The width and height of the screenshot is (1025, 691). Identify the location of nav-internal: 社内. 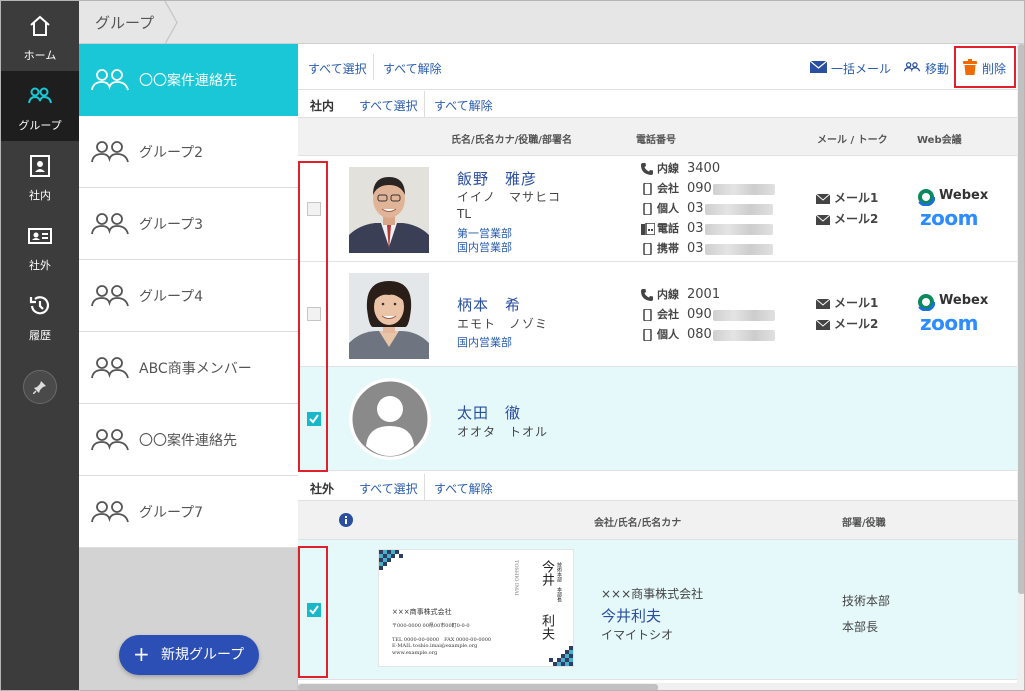
(40, 176).